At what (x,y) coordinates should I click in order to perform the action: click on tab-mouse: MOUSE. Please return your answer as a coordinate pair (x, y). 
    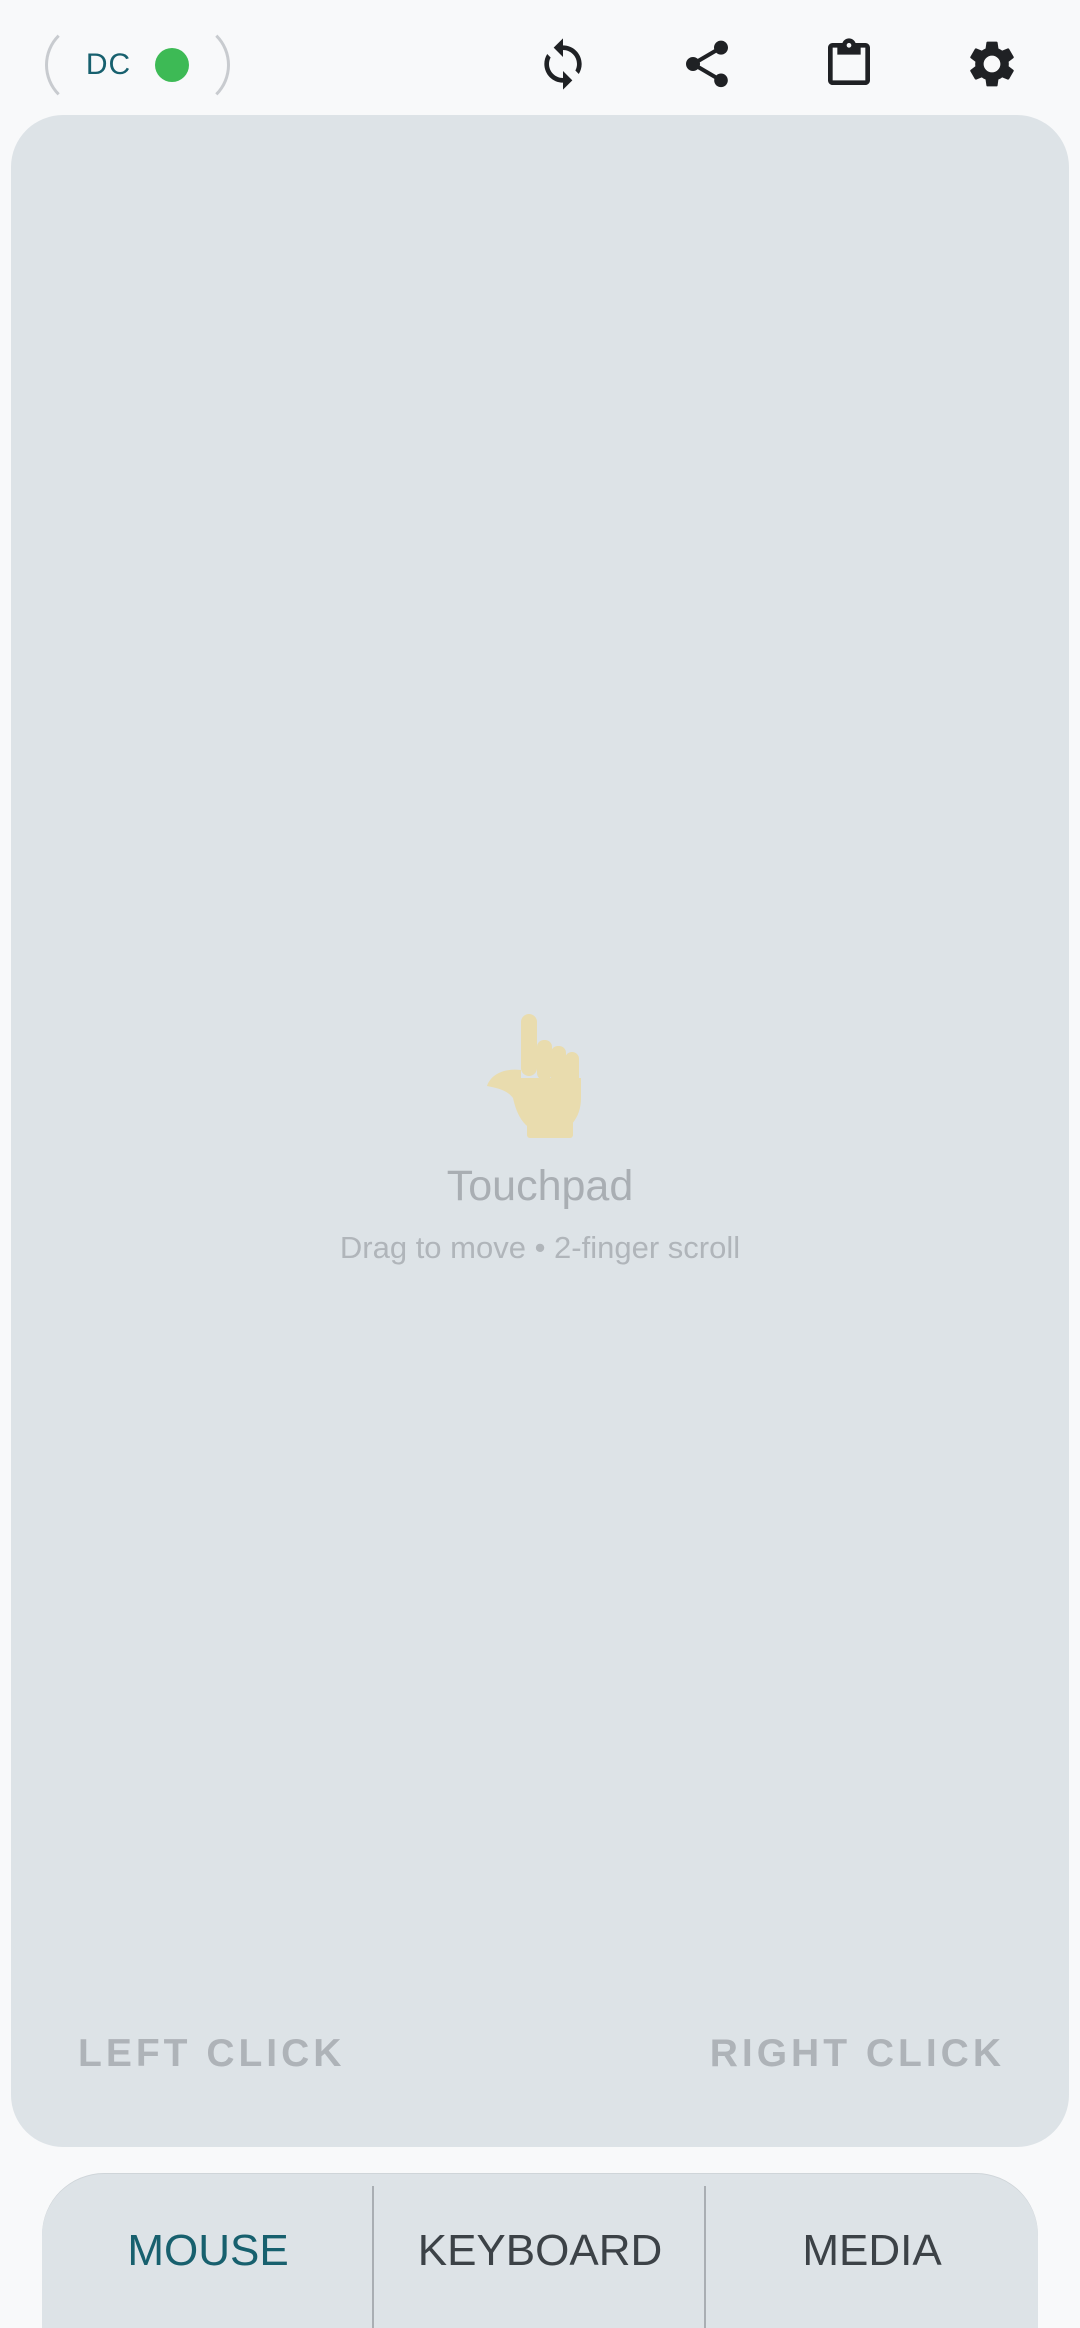
    Looking at the image, I should click on (208, 2251).